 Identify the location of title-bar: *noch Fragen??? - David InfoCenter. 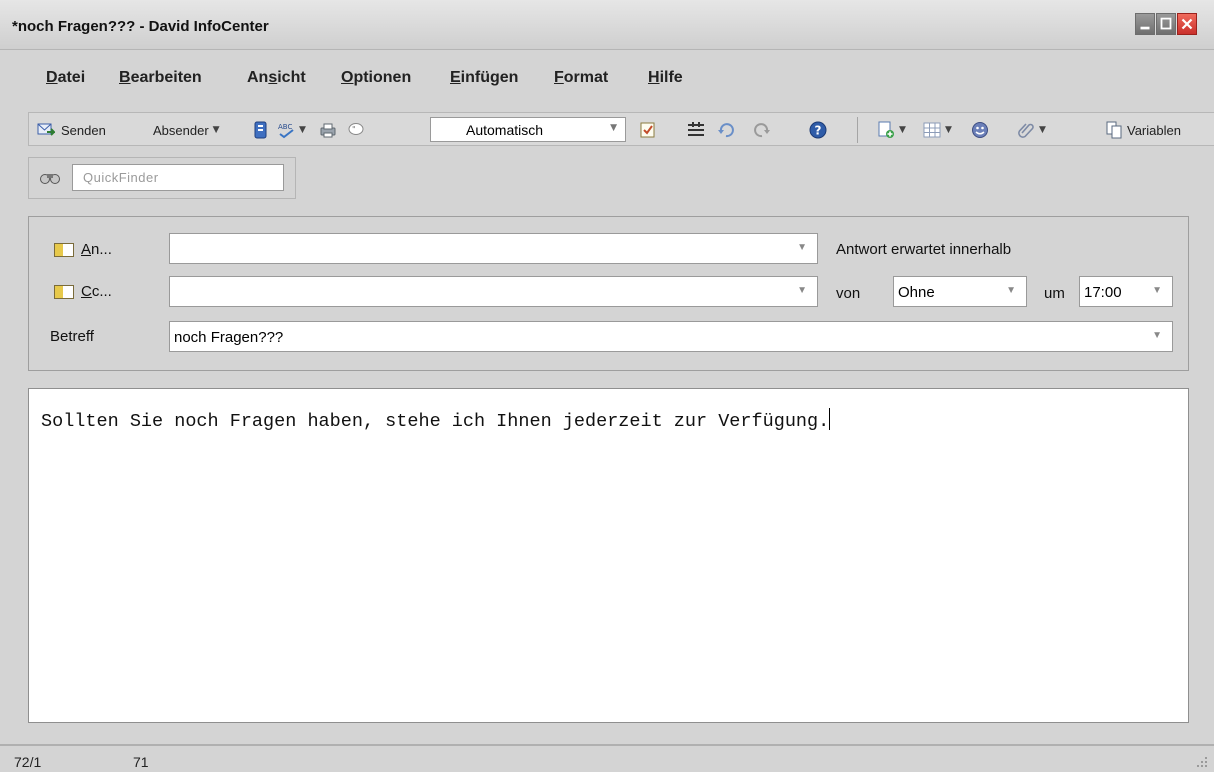
(607, 25).